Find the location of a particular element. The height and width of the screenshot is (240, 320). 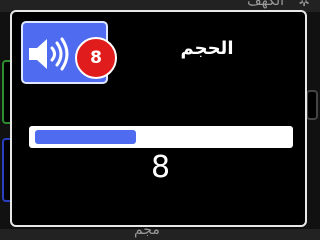

settings-icon: ✲ is located at coordinates (304, 5).